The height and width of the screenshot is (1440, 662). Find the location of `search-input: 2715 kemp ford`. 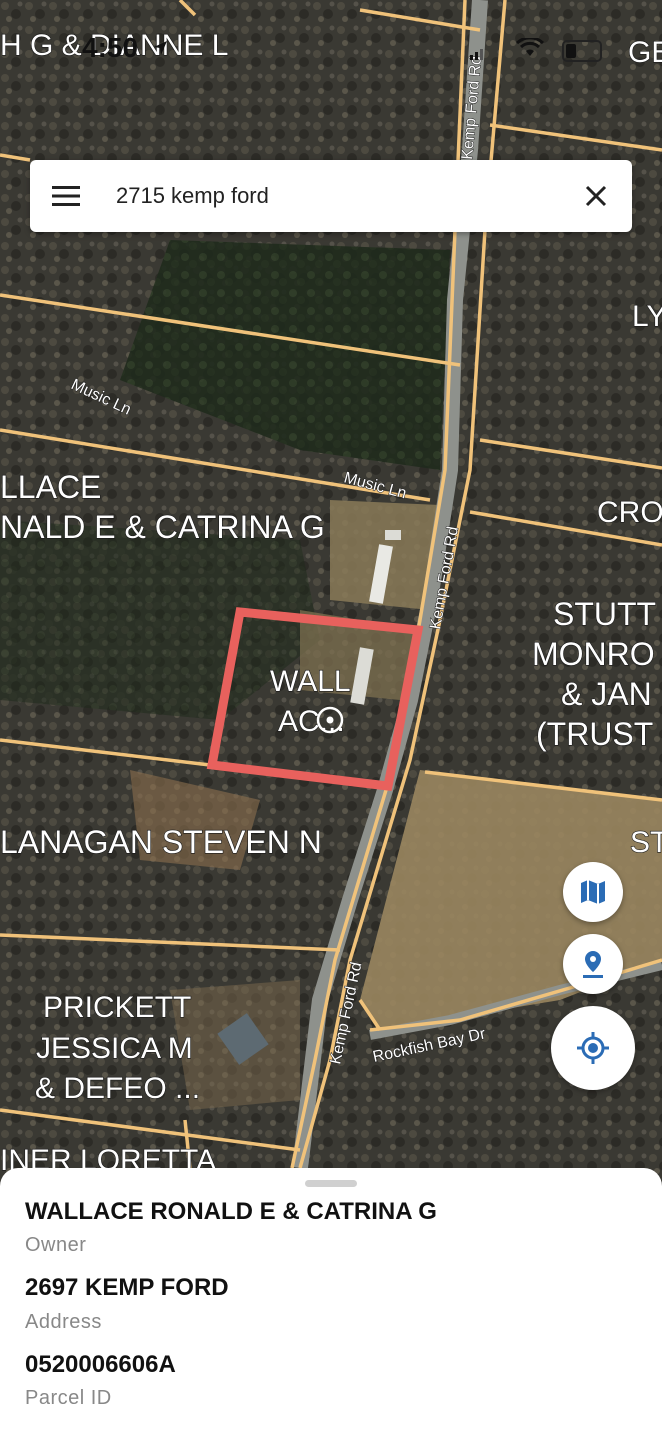

search-input: 2715 kemp ford is located at coordinates (331, 196).